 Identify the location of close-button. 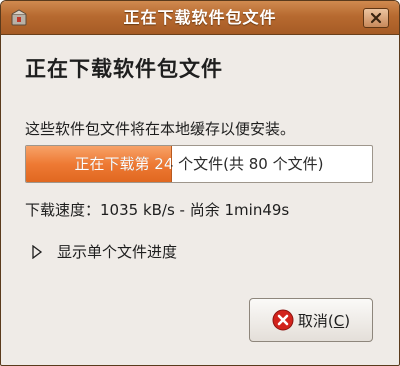
(376, 18).